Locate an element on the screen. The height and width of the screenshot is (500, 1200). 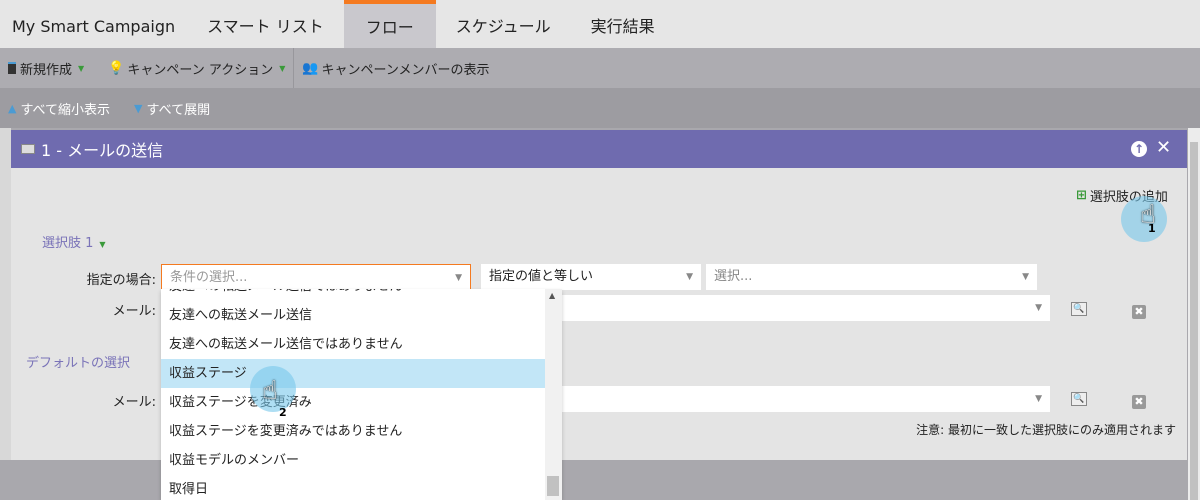
dropdown-scrollbar: ▲ is located at coordinates (553, 394).